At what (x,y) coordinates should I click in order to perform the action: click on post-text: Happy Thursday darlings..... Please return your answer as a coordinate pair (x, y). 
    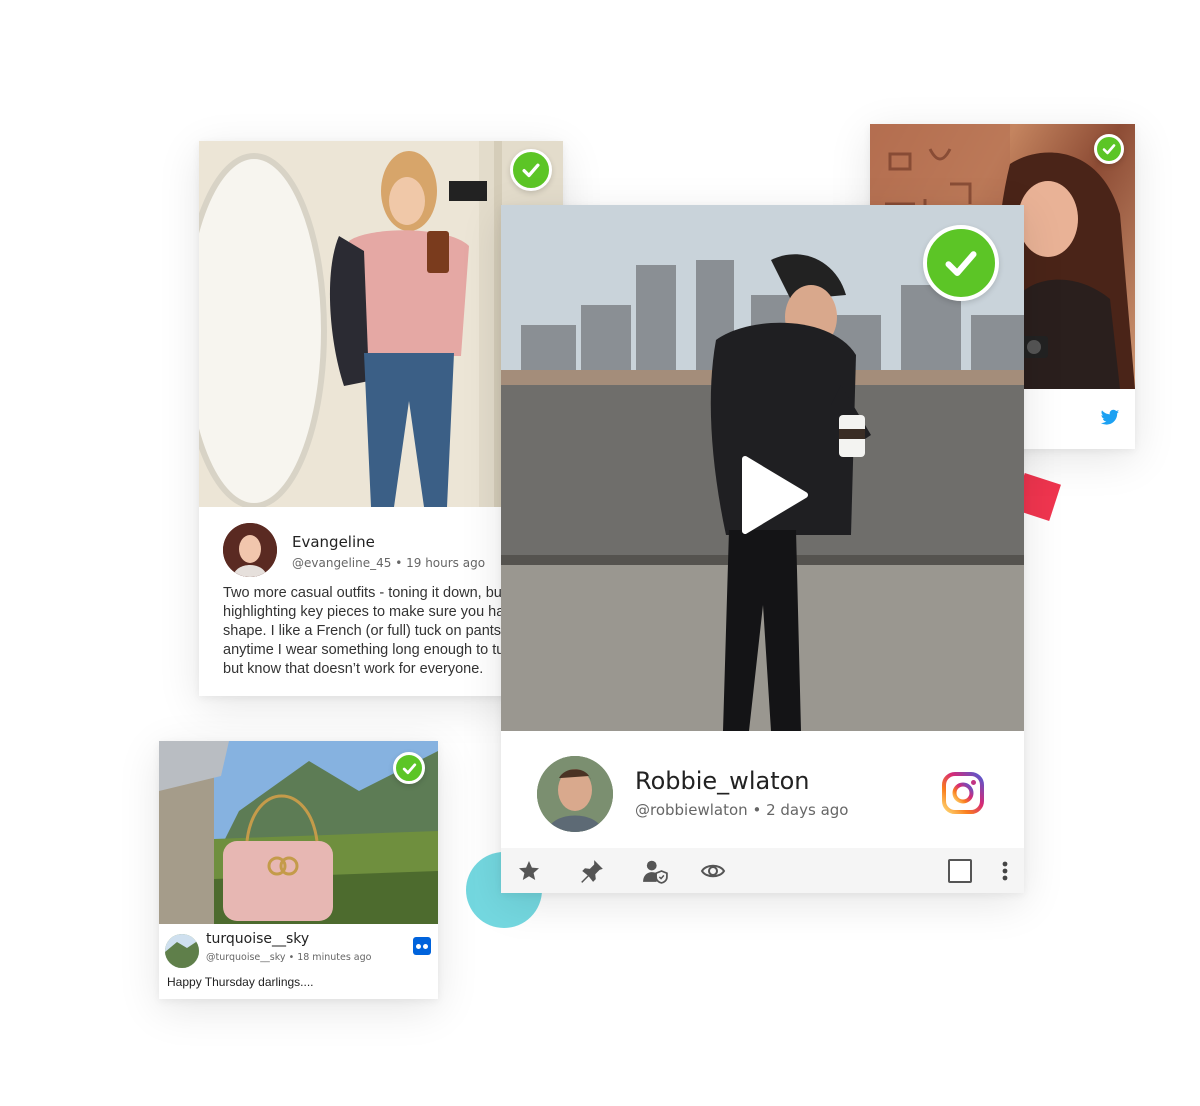
    Looking at the image, I should click on (240, 982).